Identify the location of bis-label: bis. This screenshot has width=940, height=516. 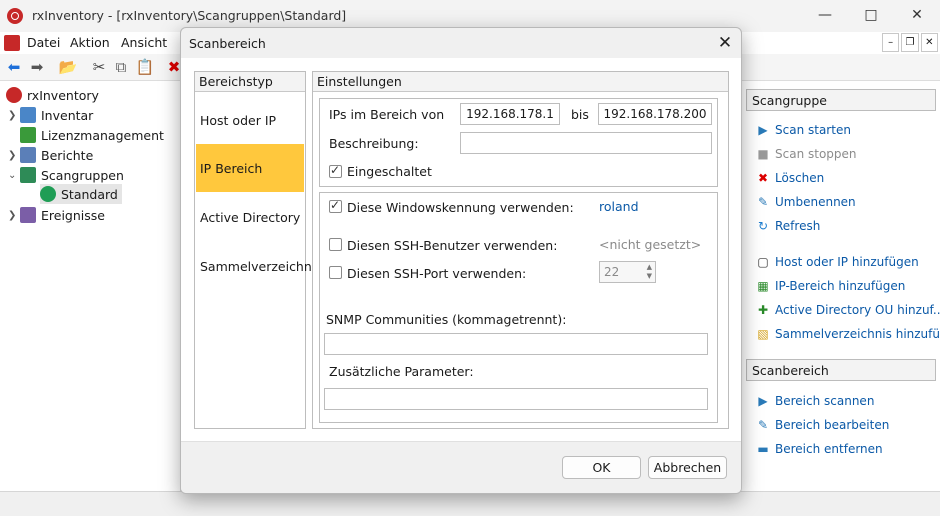
(580, 114).